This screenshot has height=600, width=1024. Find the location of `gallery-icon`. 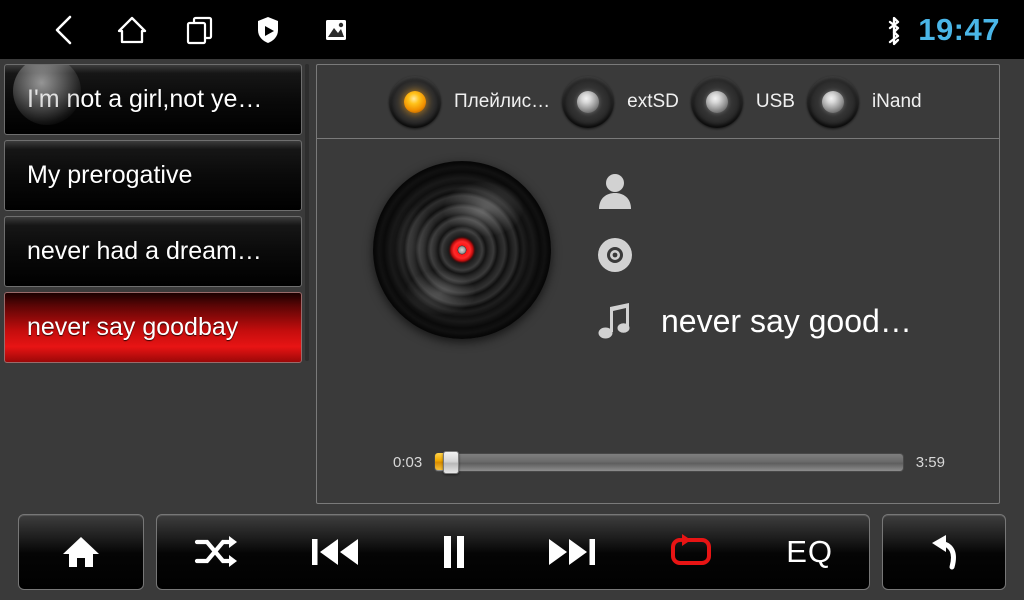

gallery-icon is located at coordinates (336, 30).